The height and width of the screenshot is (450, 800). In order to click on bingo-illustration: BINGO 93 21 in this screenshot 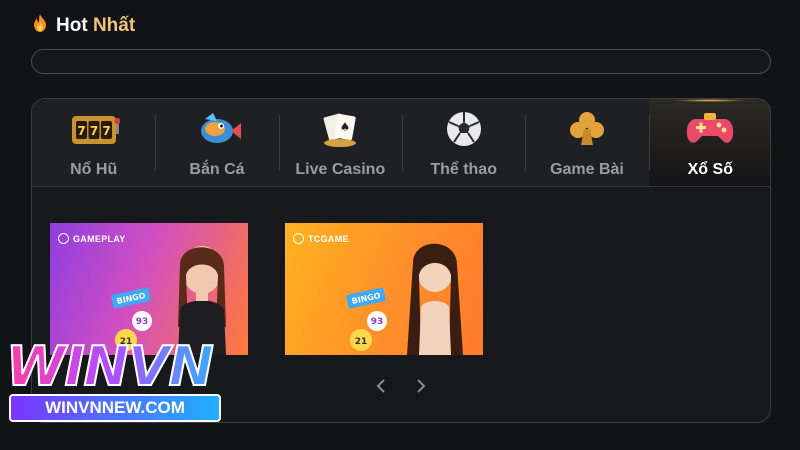, I will do `click(404, 299)`.